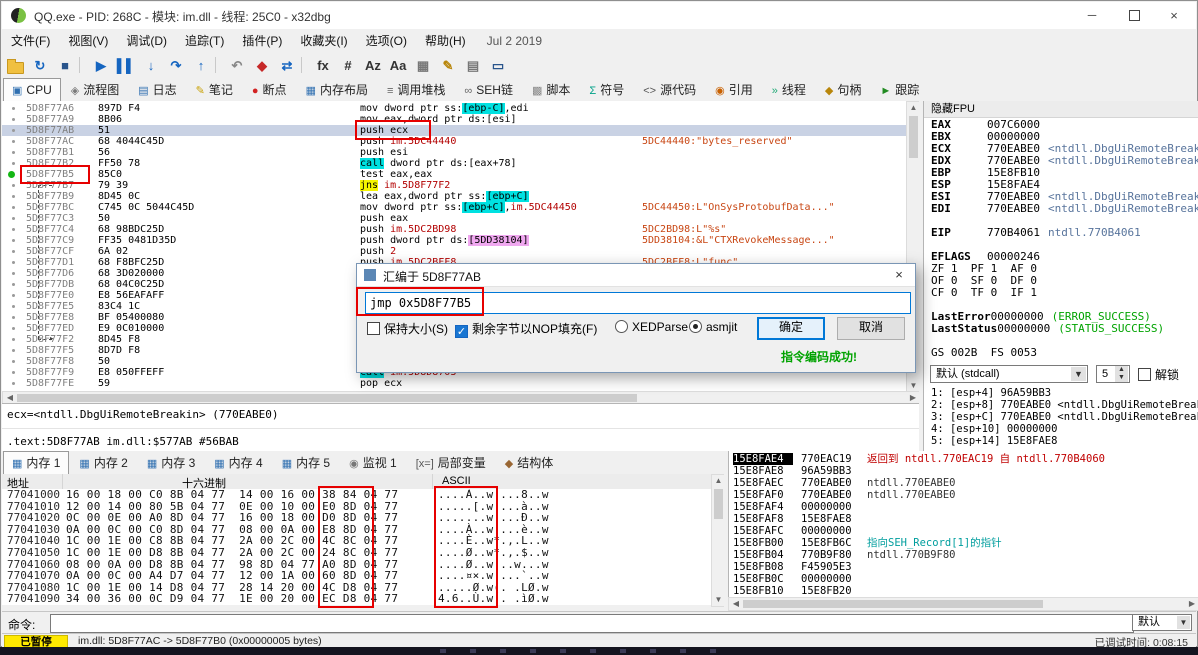 This screenshot has height=655, width=1198. What do you see at coordinates (963, 591) in the screenshot?
I see `stack-row: 15E8FB10 15E8FB20` at bounding box center [963, 591].